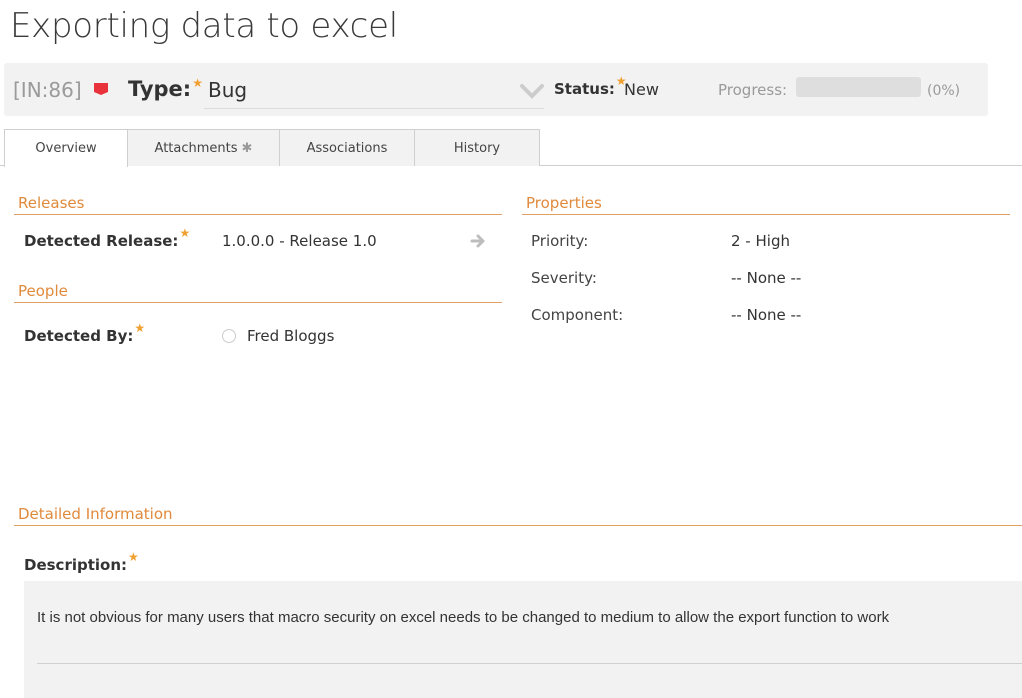 Image resolution: width=1022 pixels, height=698 pixels. What do you see at coordinates (560, 241) in the screenshot?
I see `priority-label: Priority:` at bounding box center [560, 241].